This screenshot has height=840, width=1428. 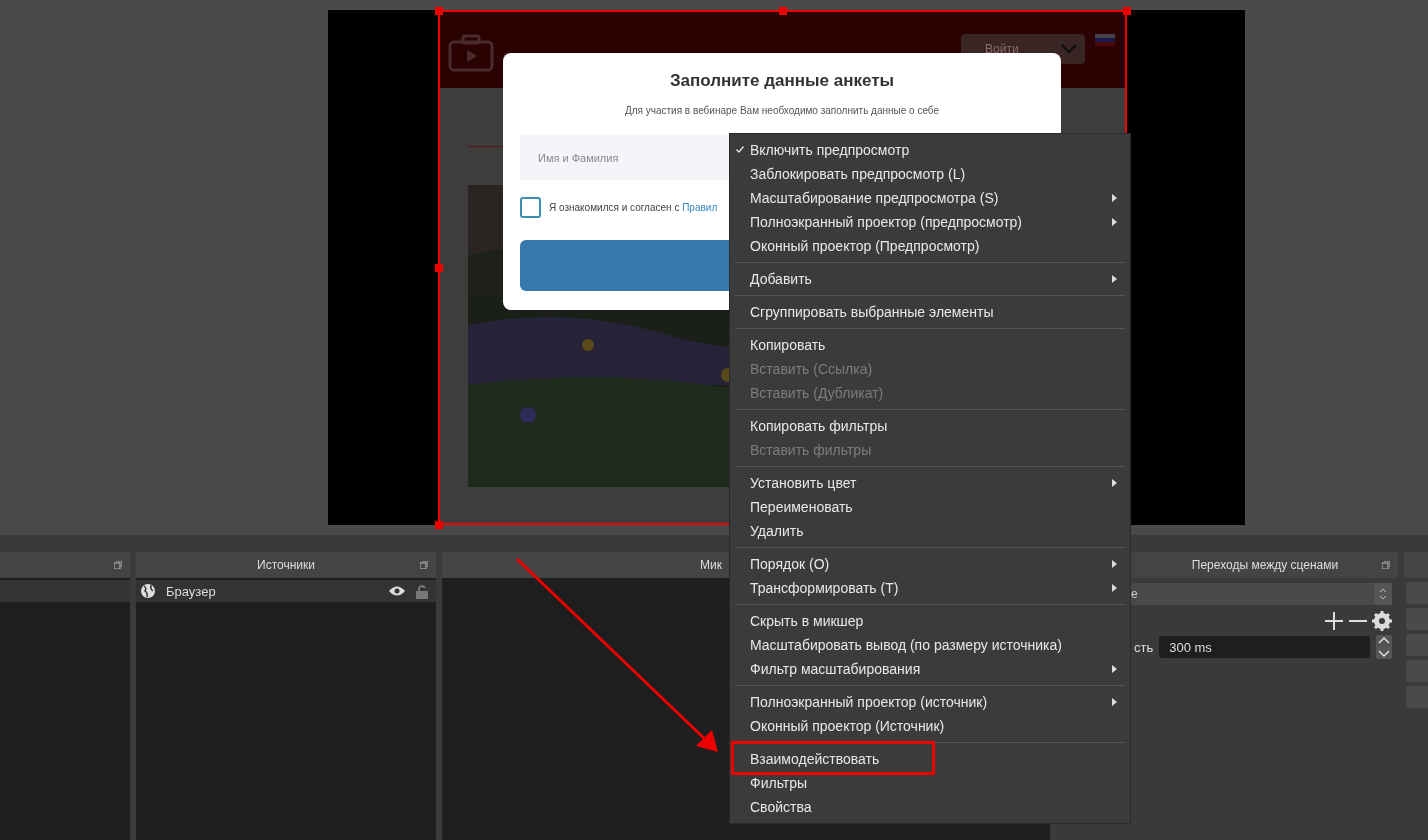 What do you see at coordinates (286, 565) in the screenshot?
I see `panel-title: Источники` at bounding box center [286, 565].